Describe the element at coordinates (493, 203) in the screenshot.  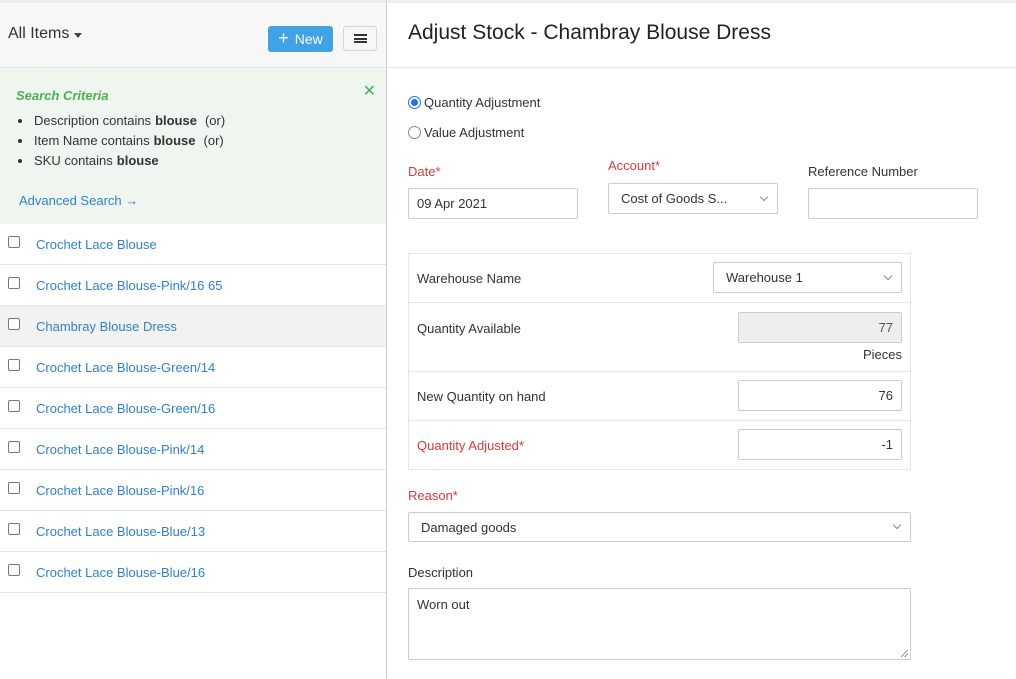
I see `date-field: 09 Apr 2021` at that location.